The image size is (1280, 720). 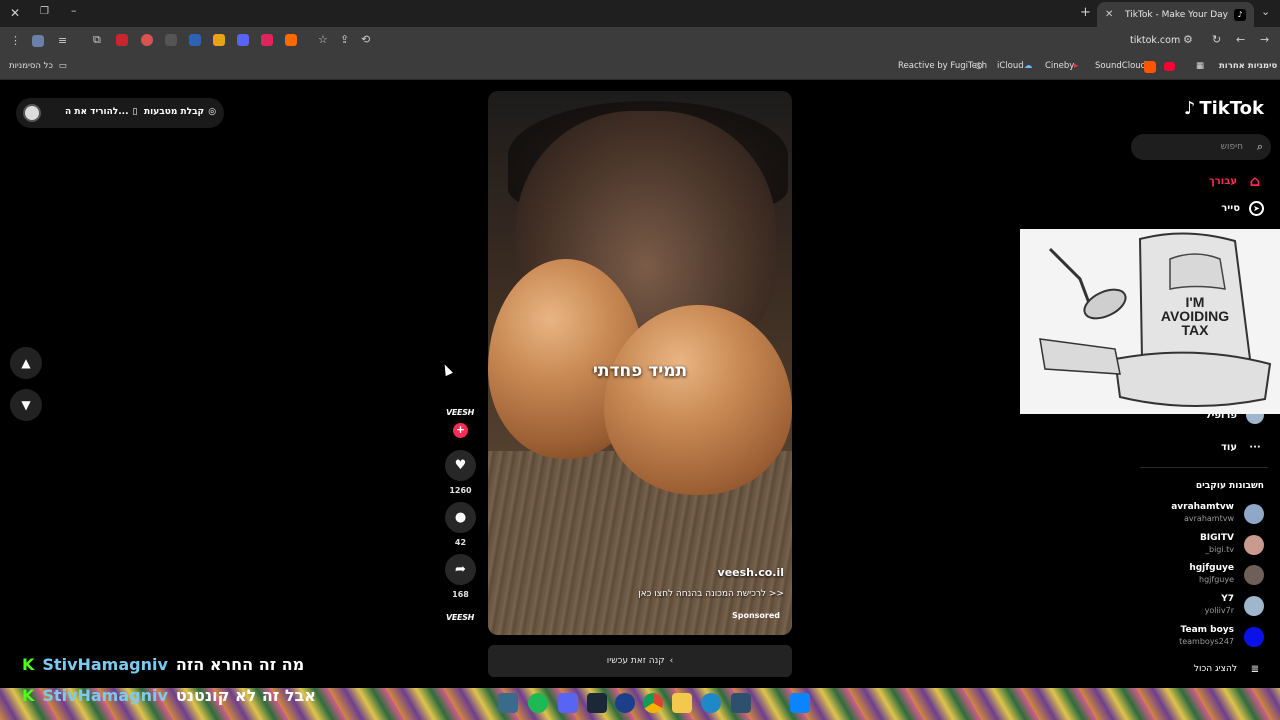 What do you see at coordinates (698, 400) in the screenshot?
I see `video-egg-right` at bounding box center [698, 400].